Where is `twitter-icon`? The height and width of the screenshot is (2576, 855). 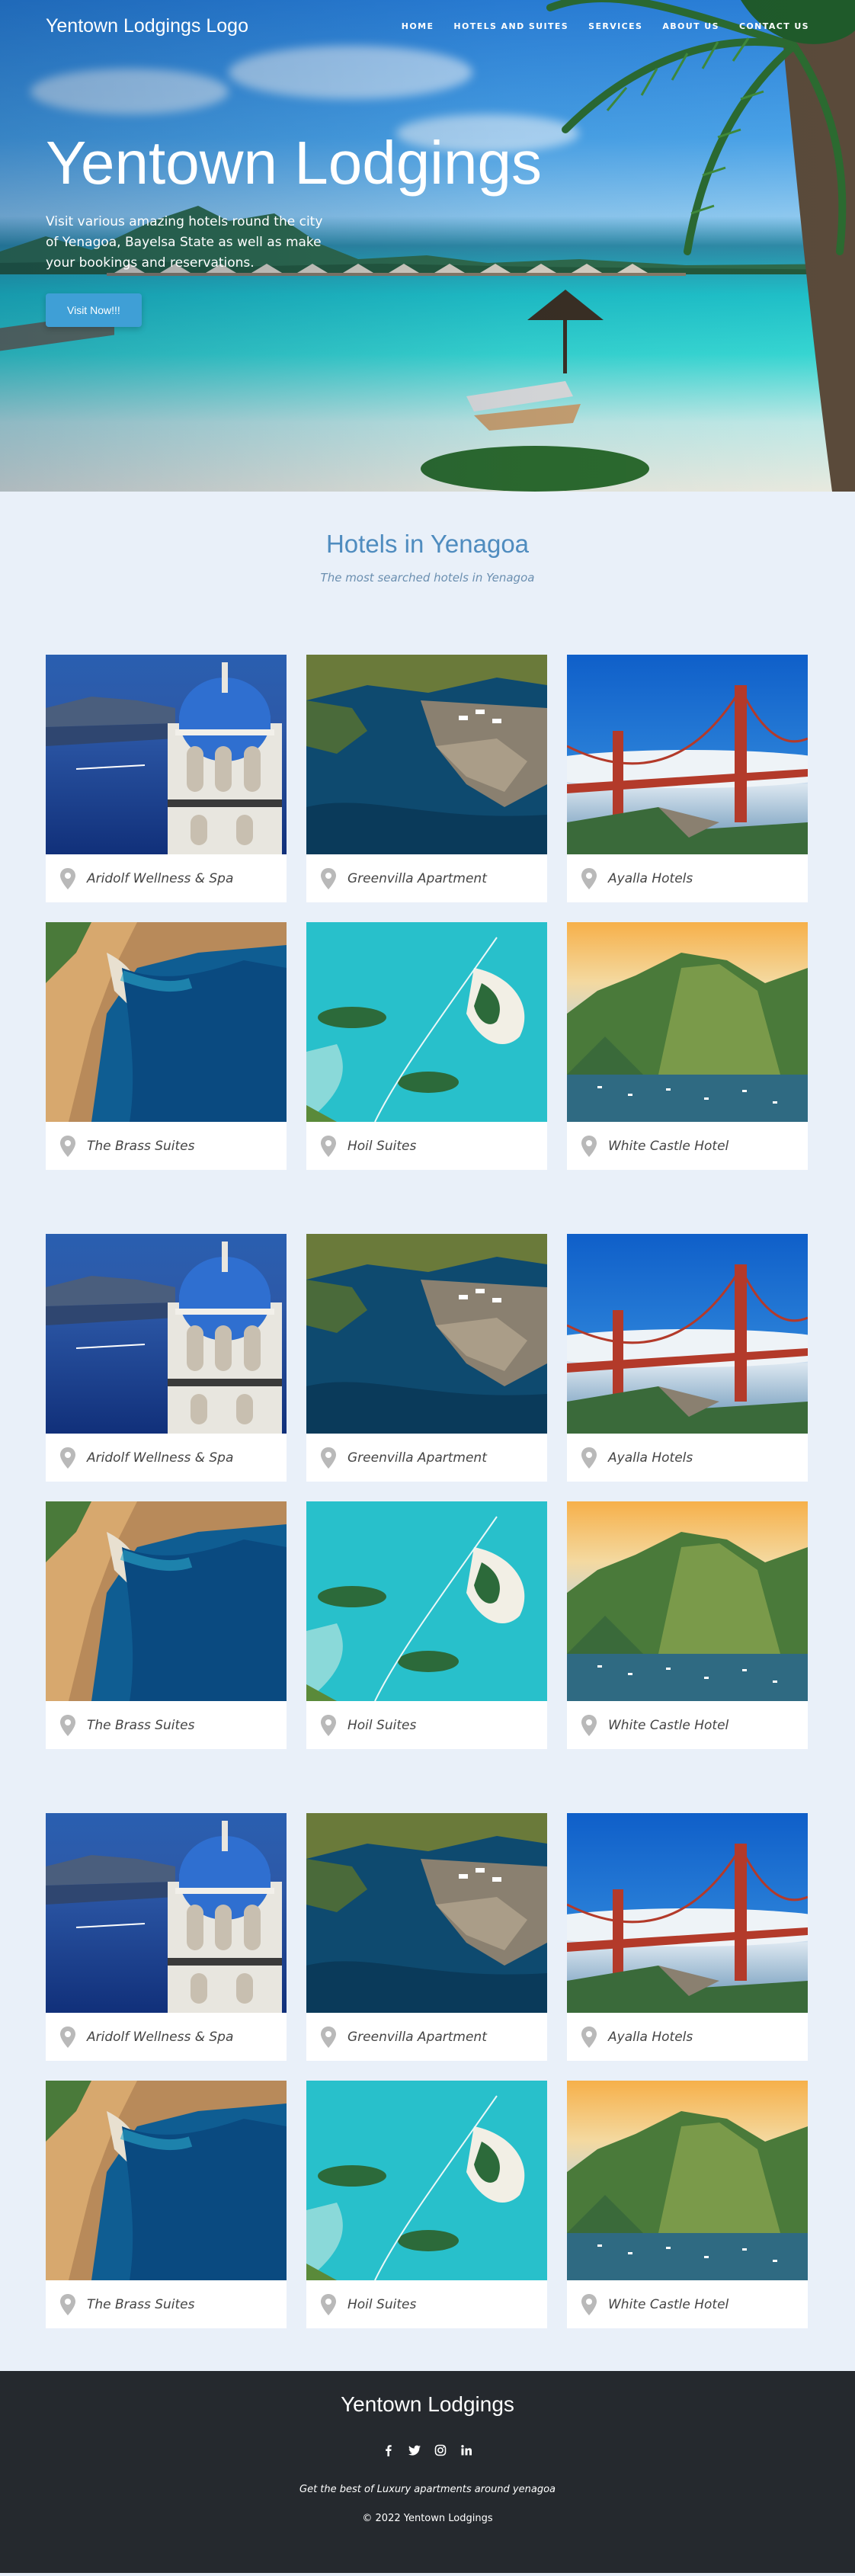
twitter-icon is located at coordinates (415, 2450).